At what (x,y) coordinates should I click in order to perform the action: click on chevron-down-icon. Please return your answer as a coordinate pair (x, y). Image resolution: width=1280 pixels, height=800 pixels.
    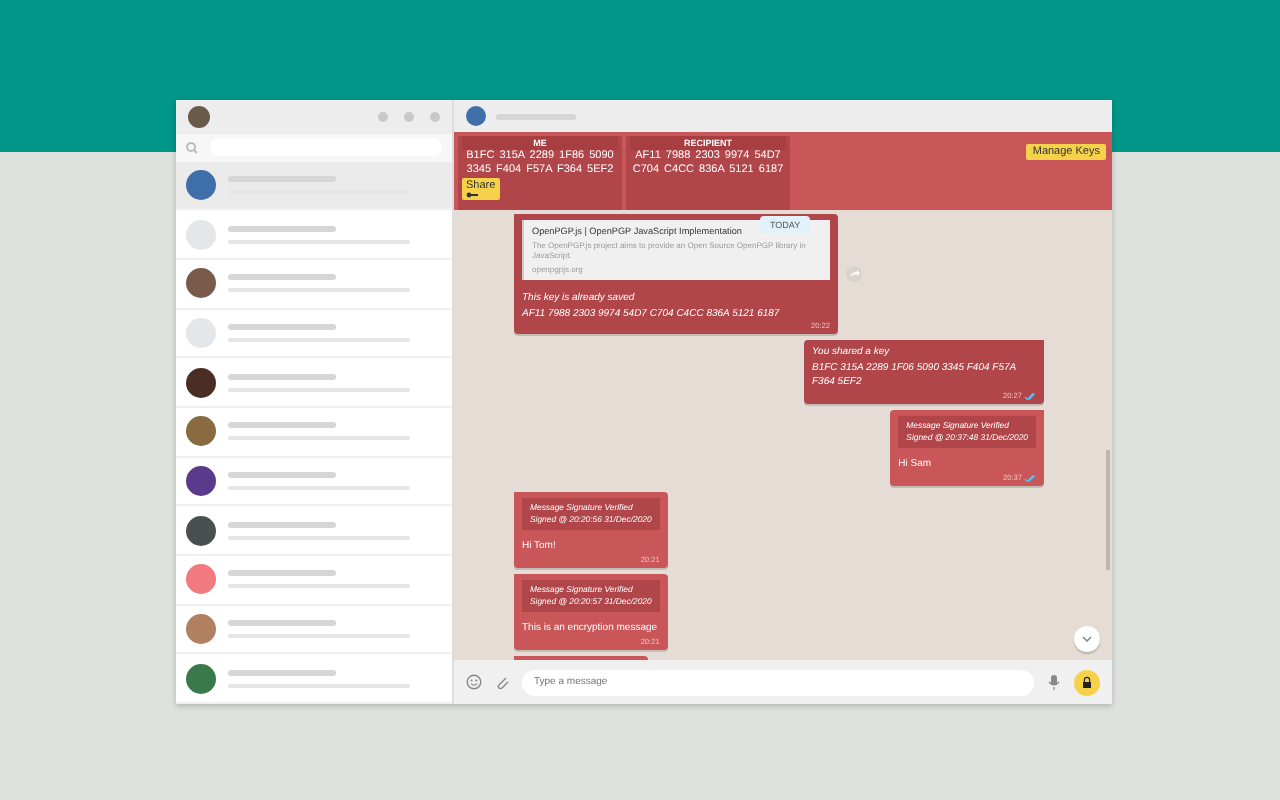
    Looking at the image, I should click on (1087, 639).